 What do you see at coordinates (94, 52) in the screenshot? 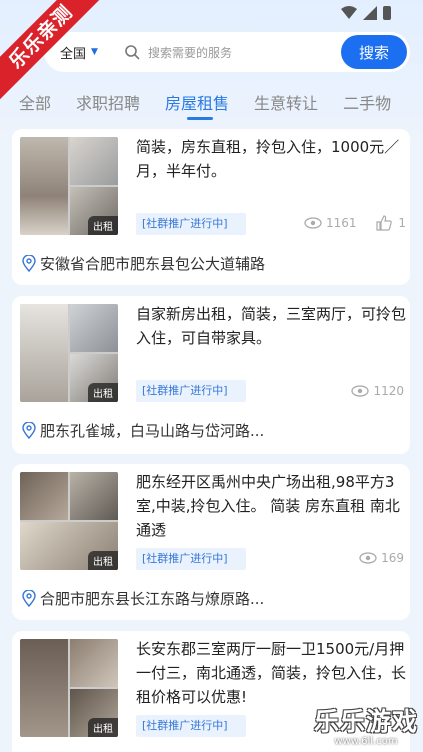
I see `caret-down-icon: ▼` at bounding box center [94, 52].